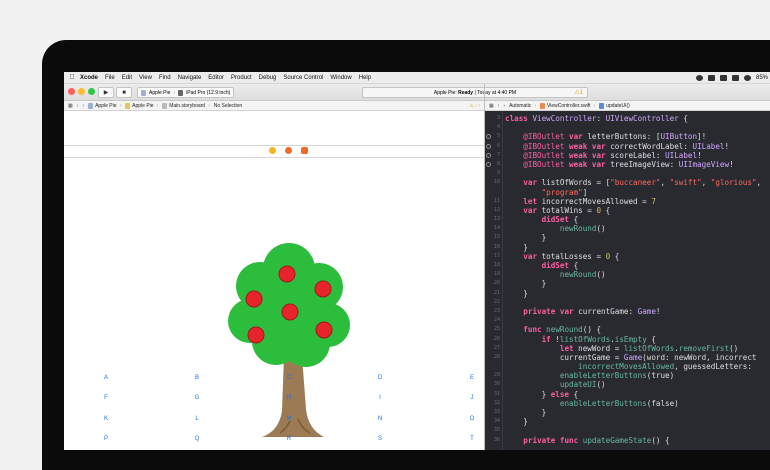 The image size is (770, 470). Describe the element at coordinates (627, 302) in the screenshot. I see `code-line: 22` at that location.